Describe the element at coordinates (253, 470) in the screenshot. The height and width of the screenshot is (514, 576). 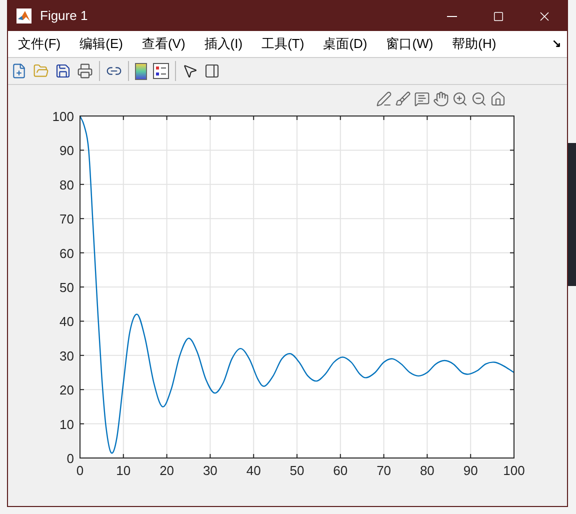
I see `x-tick-label: 40` at that location.